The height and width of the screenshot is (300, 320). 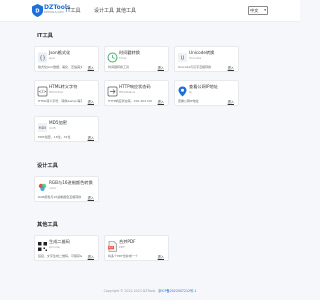 I want to click on pdf-icon: PDF, so click(x=112, y=246).